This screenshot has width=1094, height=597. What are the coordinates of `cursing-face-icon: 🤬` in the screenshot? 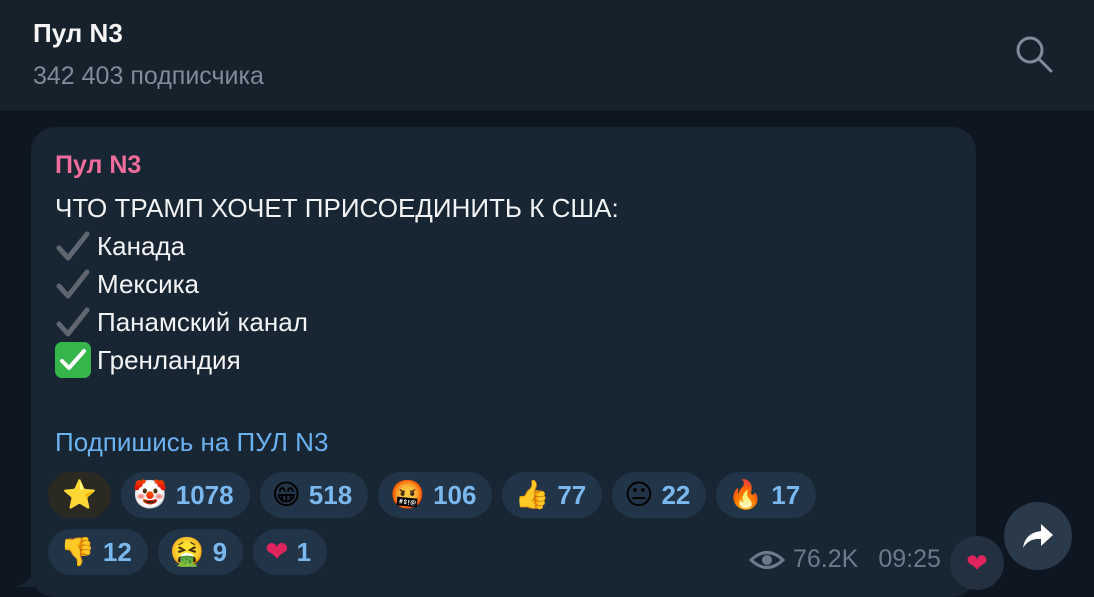 It's located at (408, 494).